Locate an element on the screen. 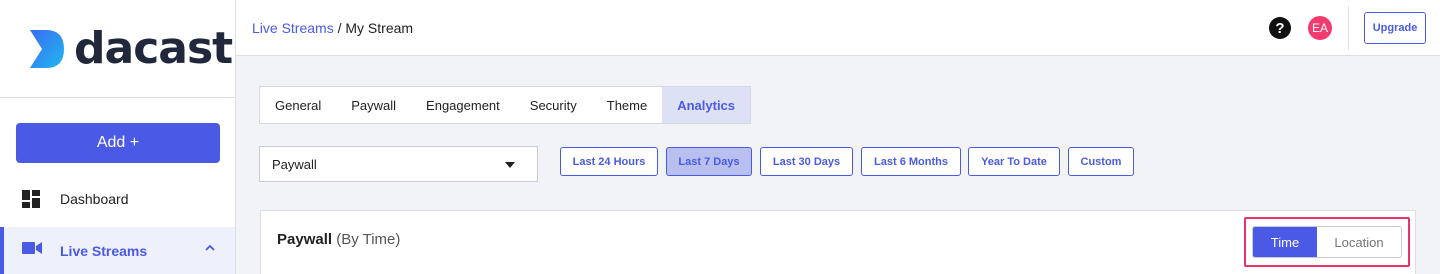 The width and height of the screenshot is (1440, 274). brand-name: dacast is located at coordinates (153, 48).